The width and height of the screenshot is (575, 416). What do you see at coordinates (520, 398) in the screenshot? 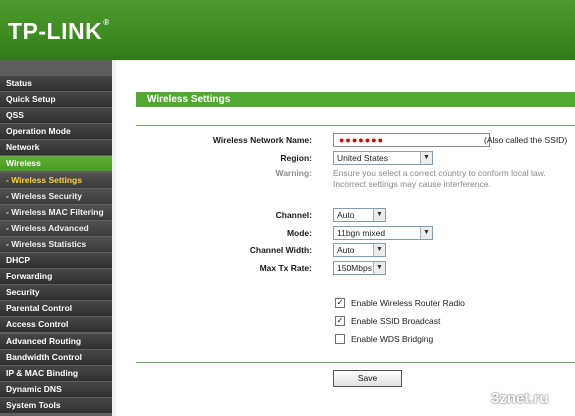
I see `watermark: 3znet.ru` at bounding box center [520, 398].